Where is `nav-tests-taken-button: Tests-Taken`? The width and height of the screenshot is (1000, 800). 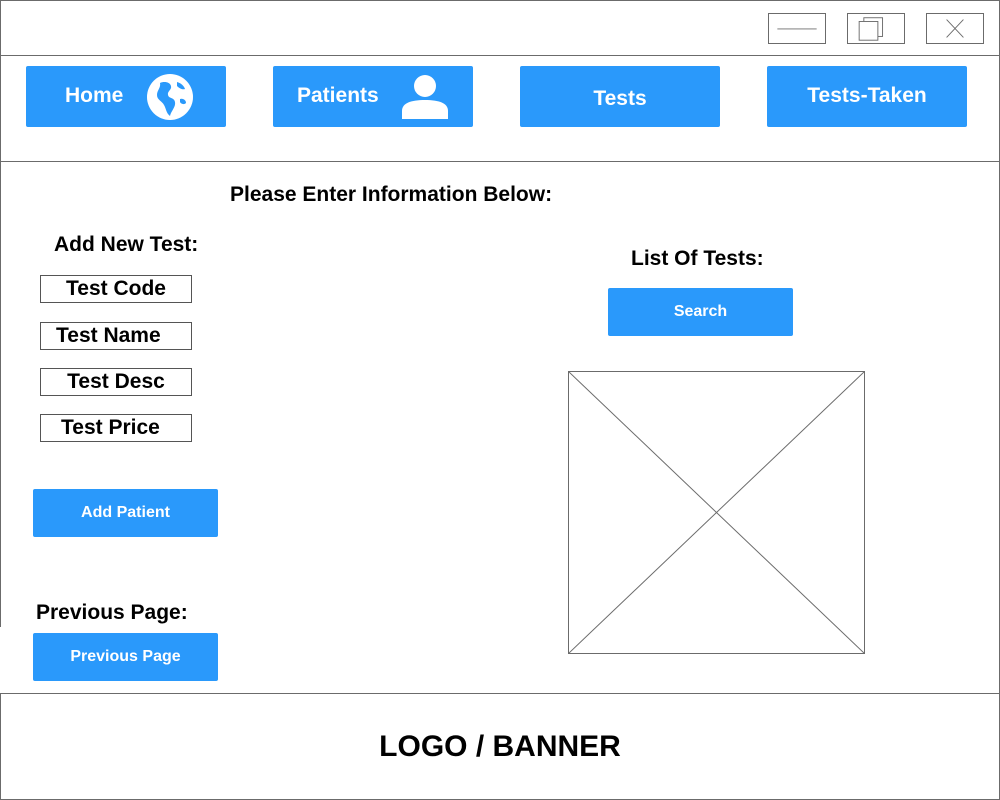 nav-tests-taken-button: Tests-Taken is located at coordinates (867, 96).